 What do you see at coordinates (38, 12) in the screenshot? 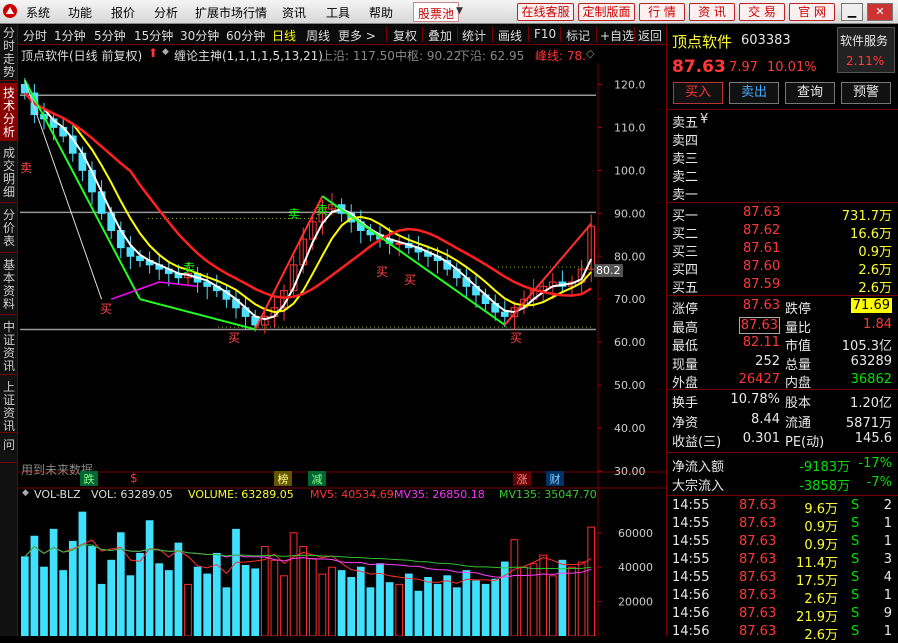
I see `menu-system: 系统` at bounding box center [38, 12].